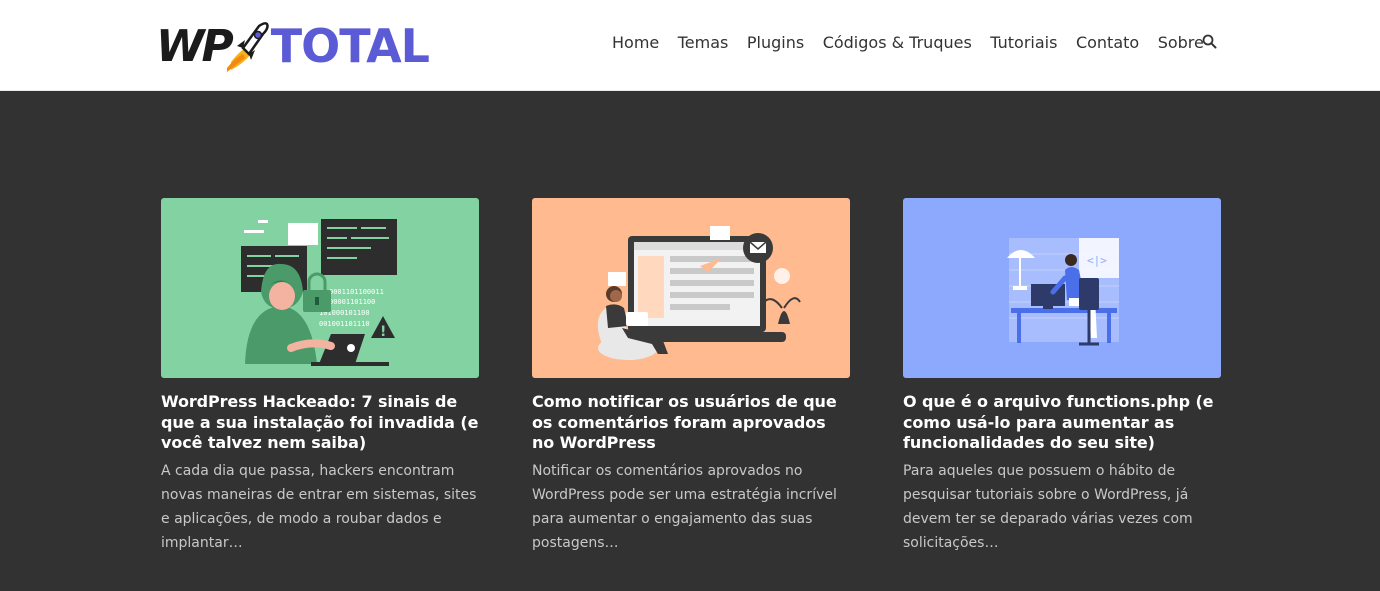  Describe the element at coordinates (247, 47) in the screenshot. I see `rocket-icon` at that location.